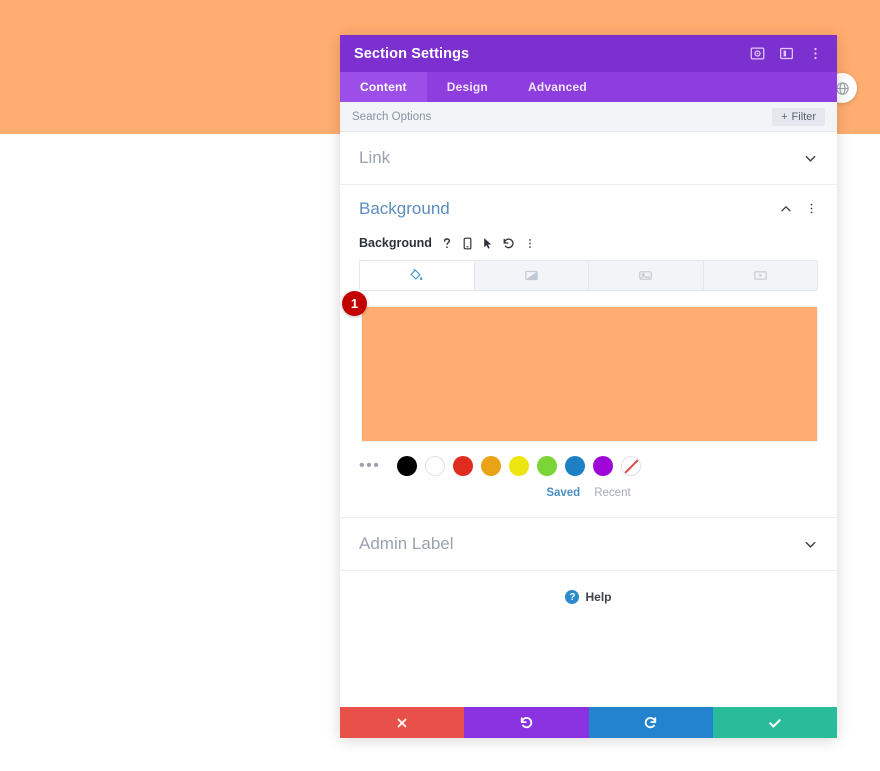 This screenshot has height=771, width=880. What do you see at coordinates (447, 243) in the screenshot?
I see `help-question-icon` at bounding box center [447, 243].